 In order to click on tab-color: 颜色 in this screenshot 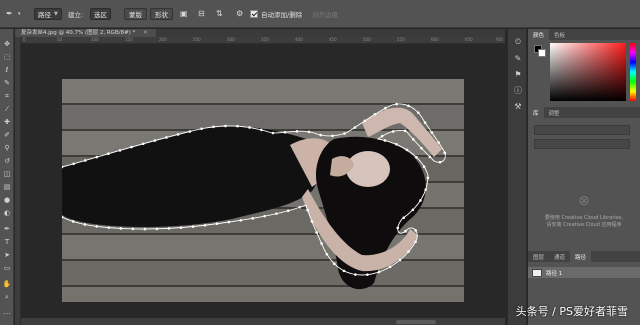, I will do `click(539, 34)`.